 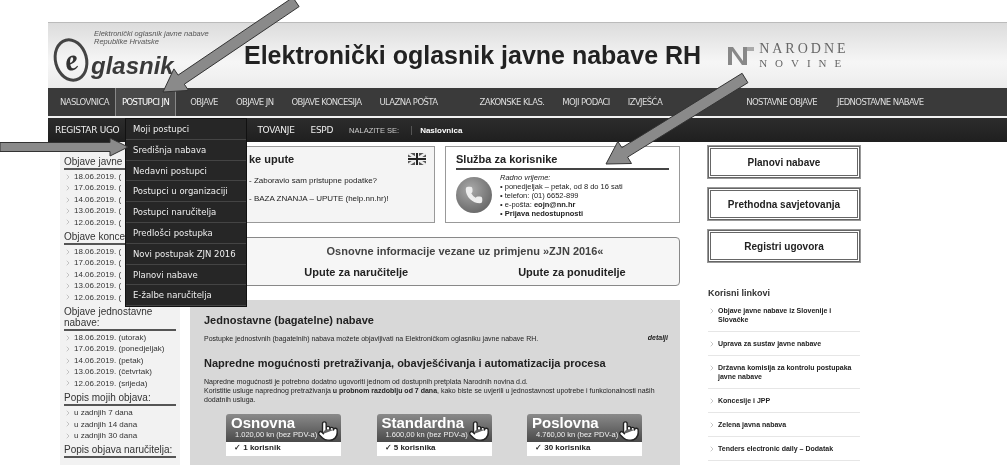 What do you see at coordinates (132, 65) in the screenshot?
I see `logo-text: glasnik` at bounding box center [132, 65].